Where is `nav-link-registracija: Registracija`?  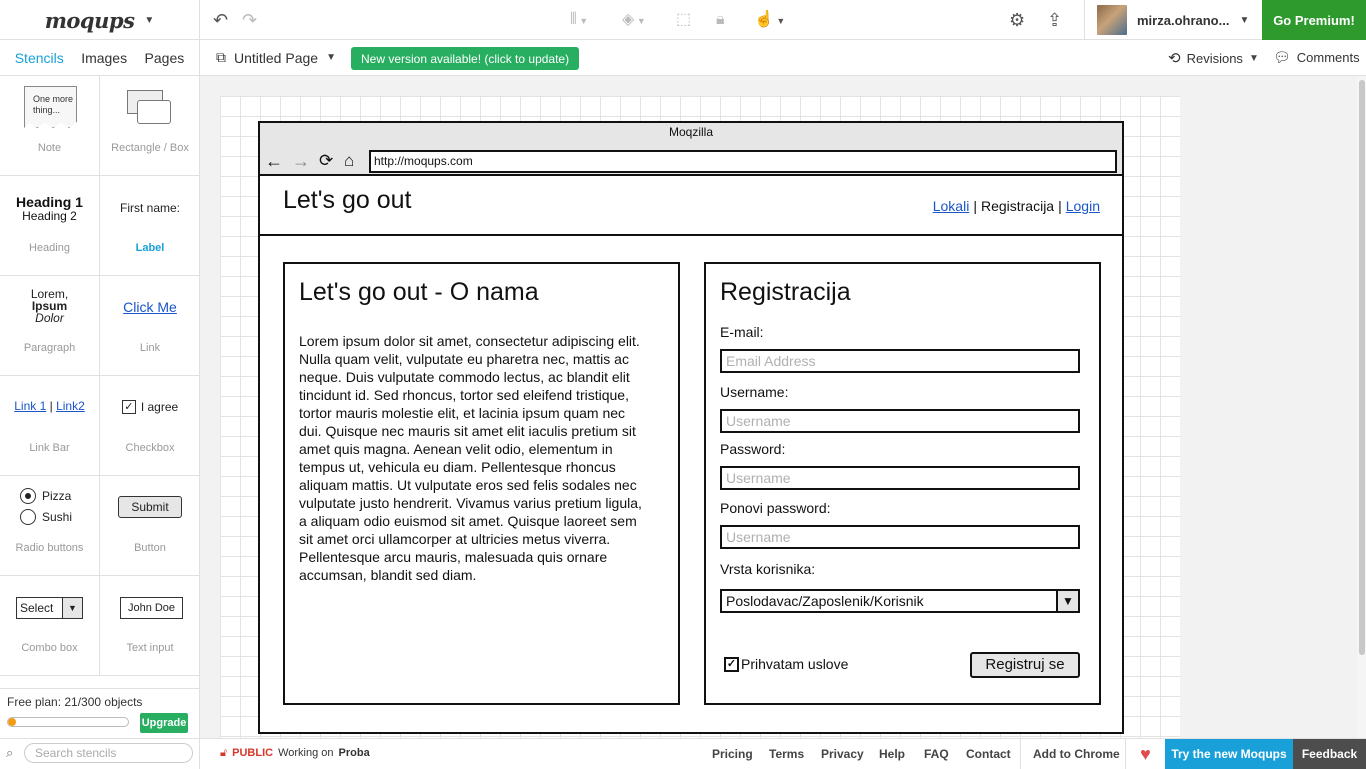
nav-link-registracija: Registracija is located at coordinates (1017, 206).